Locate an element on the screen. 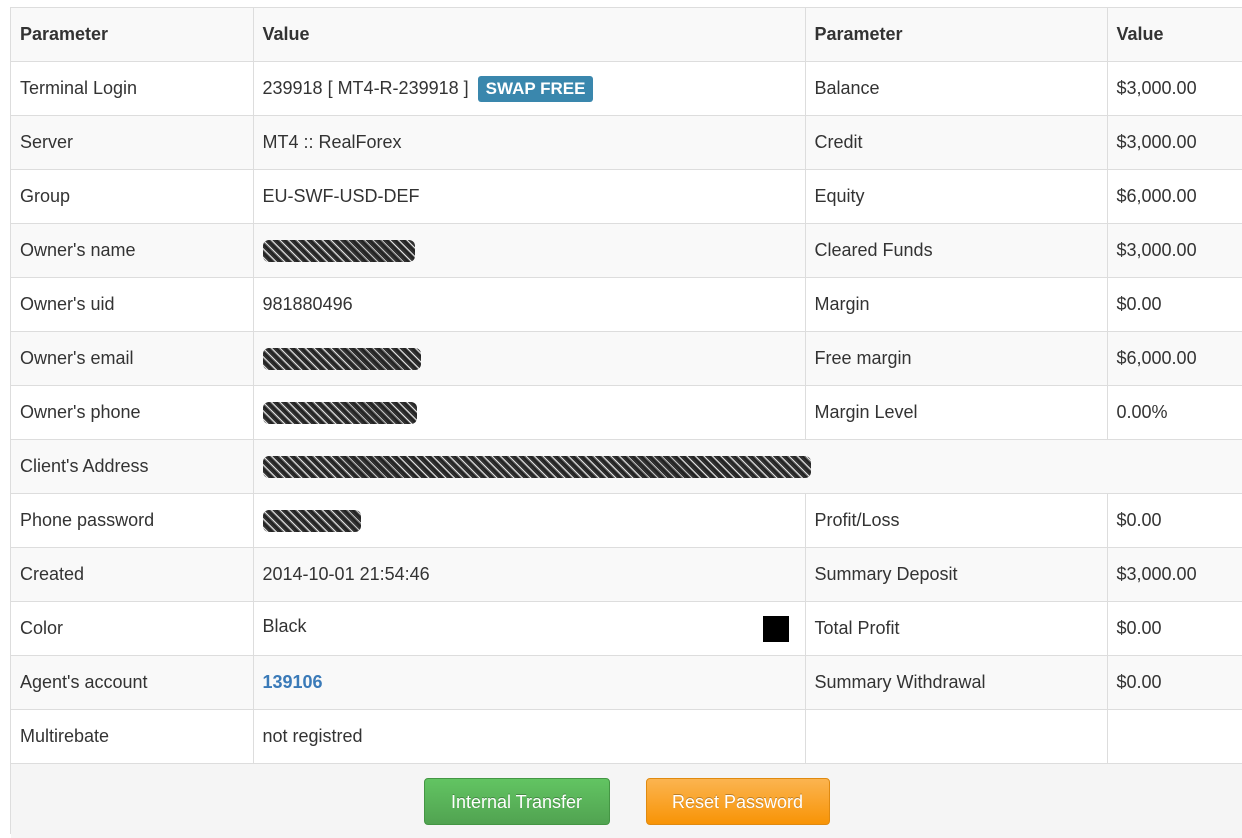  table-row: Owner's email Free margin $6,000.00 is located at coordinates (626, 358).